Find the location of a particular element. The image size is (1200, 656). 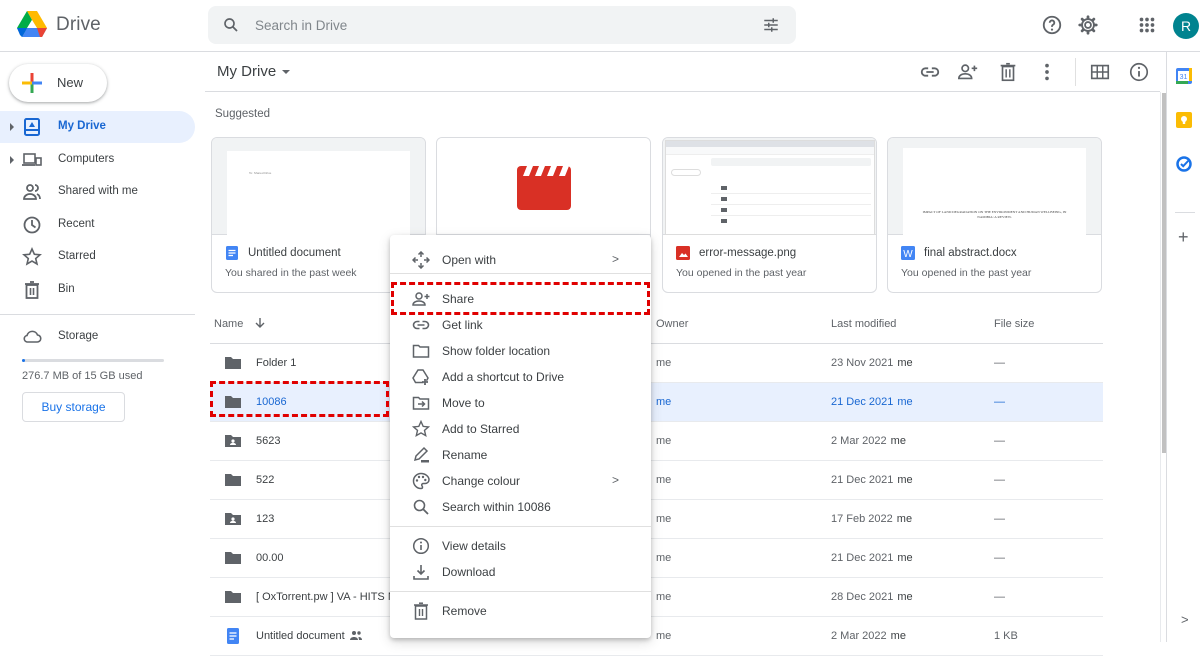

file-row: Untitled document me 2 Mar 2022 me 1 KB is located at coordinates (656, 636).